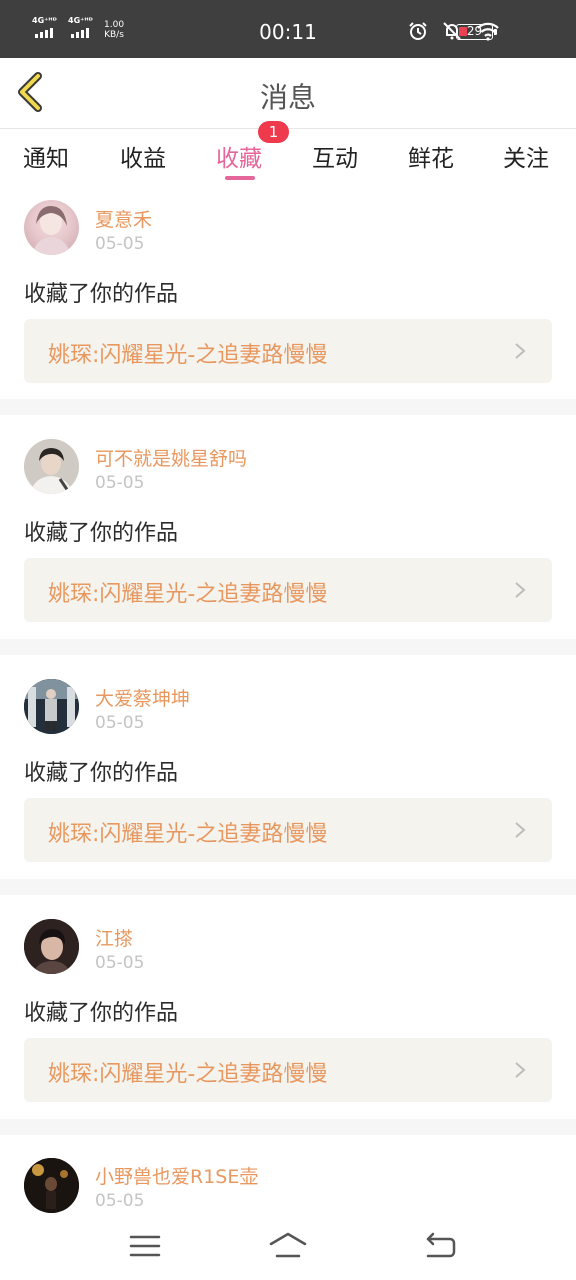 This screenshot has width=576, height=1280. I want to click on tab-interaction: 互动, so click(335, 156).